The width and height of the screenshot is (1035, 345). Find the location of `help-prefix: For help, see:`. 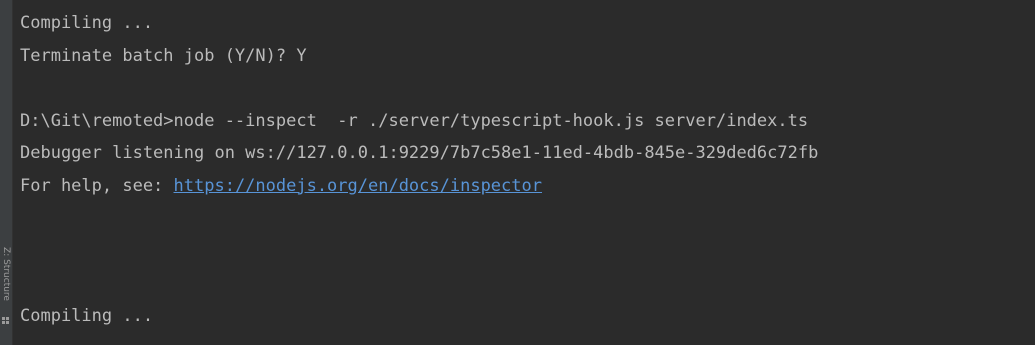

help-prefix: For help, see: is located at coordinates (97, 185).